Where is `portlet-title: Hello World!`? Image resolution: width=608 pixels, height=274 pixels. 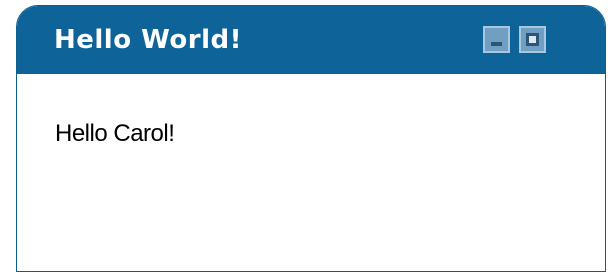 portlet-title: Hello World! is located at coordinates (148, 40).